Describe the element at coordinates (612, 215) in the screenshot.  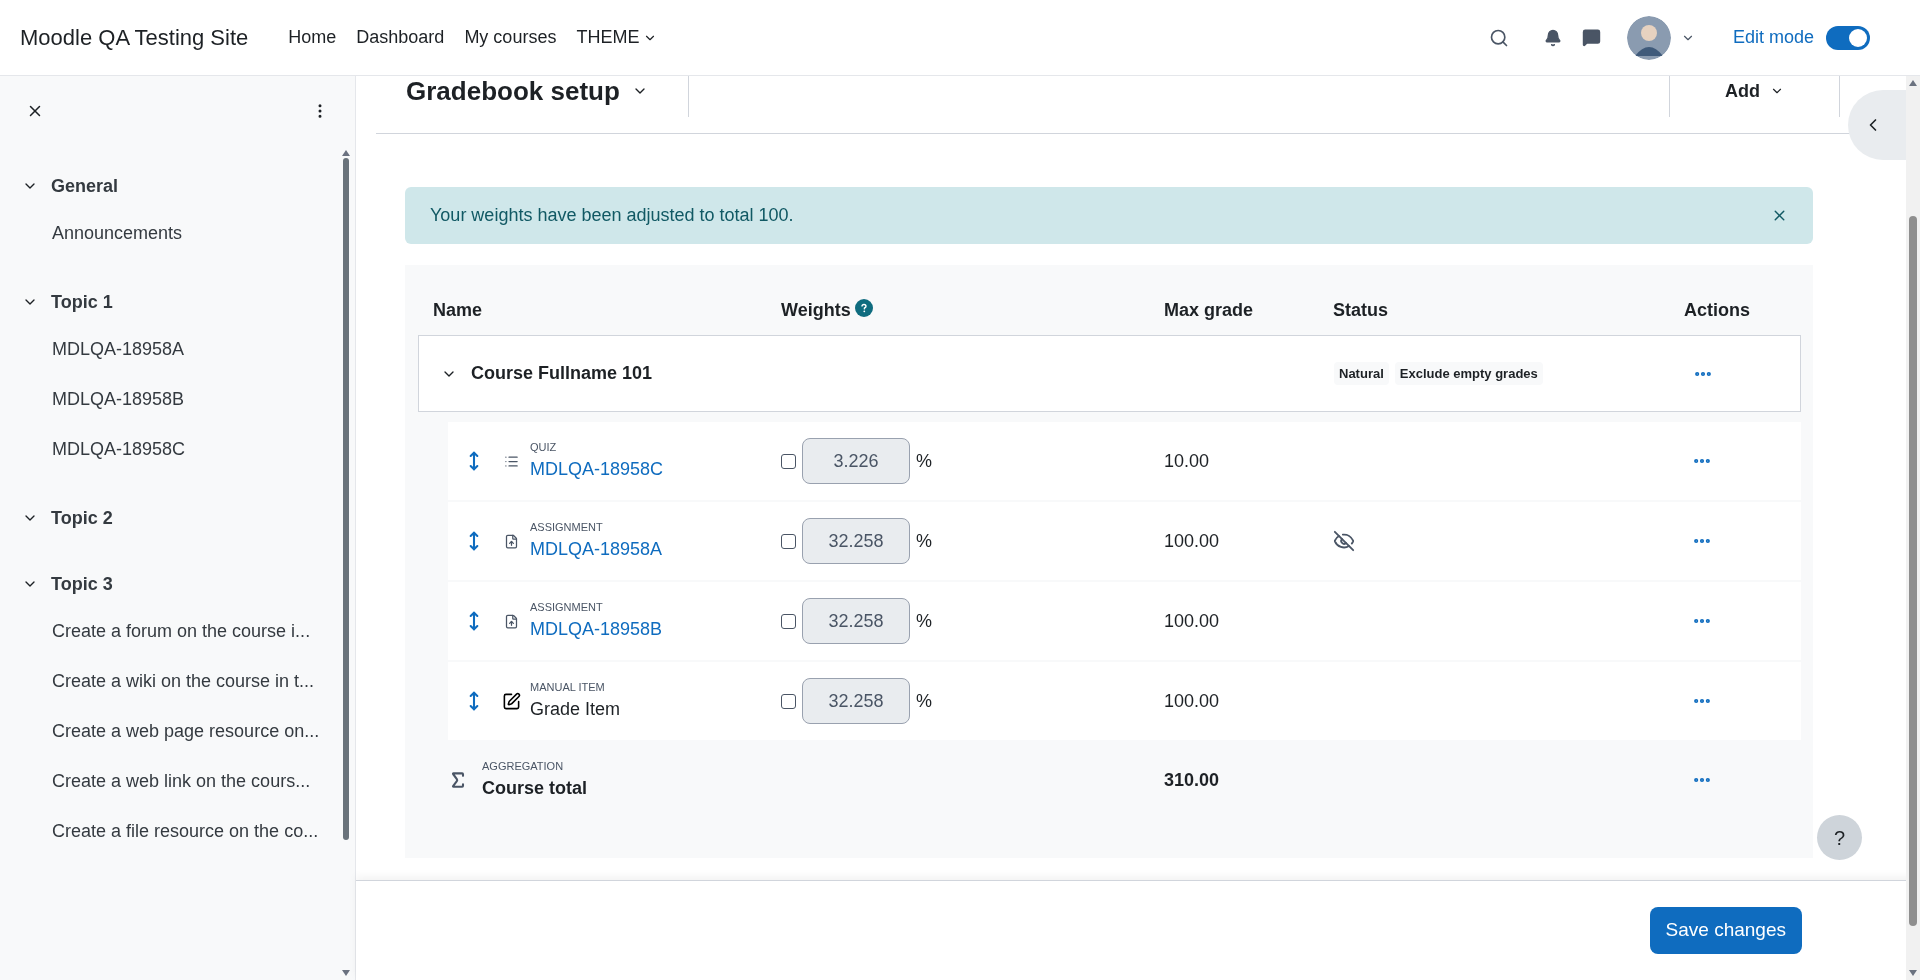
I see `alert-message: Your weights have been adjusted to total 100.` at that location.